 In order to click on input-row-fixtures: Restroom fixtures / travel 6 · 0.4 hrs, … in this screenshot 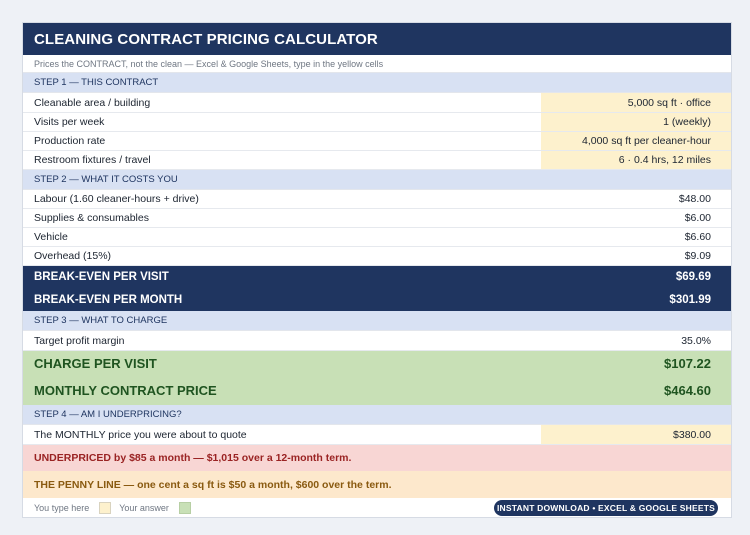, I will do `click(377, 160)`.